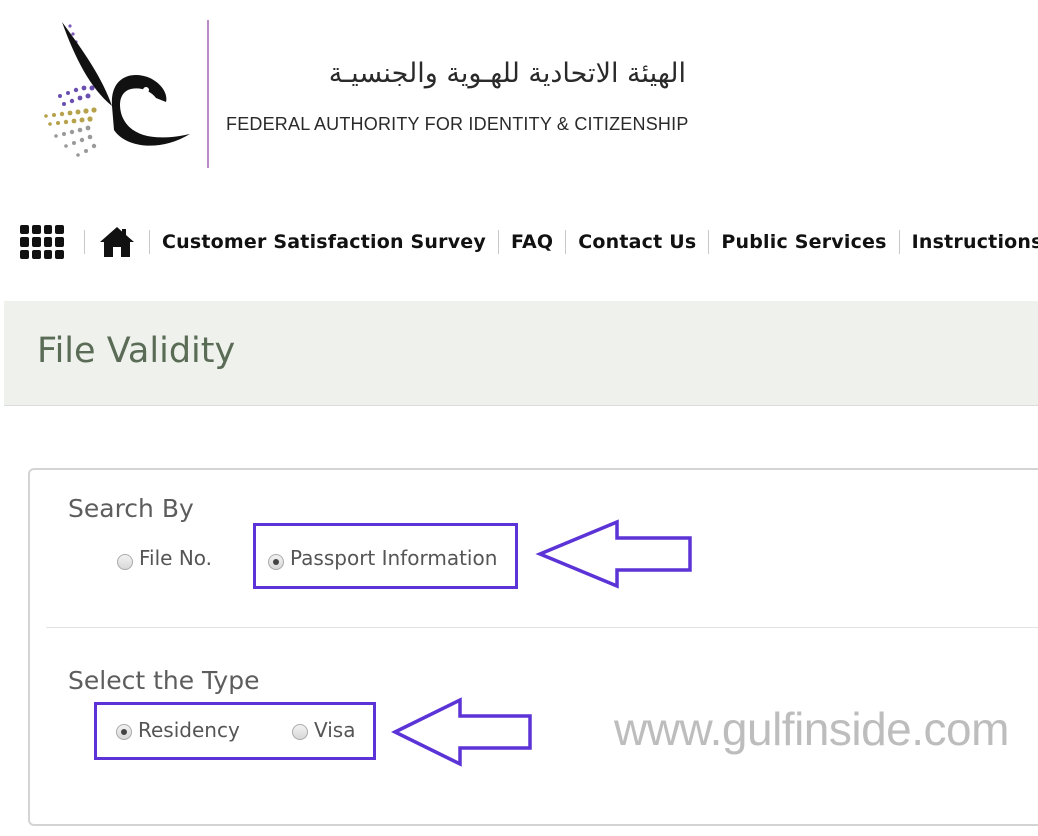  Describe the element at coordinates (507, 73) in the screenshot. I see `org-name-arabic: الهيئة الاتحادية للهـوية والجنسيـة` at that location.